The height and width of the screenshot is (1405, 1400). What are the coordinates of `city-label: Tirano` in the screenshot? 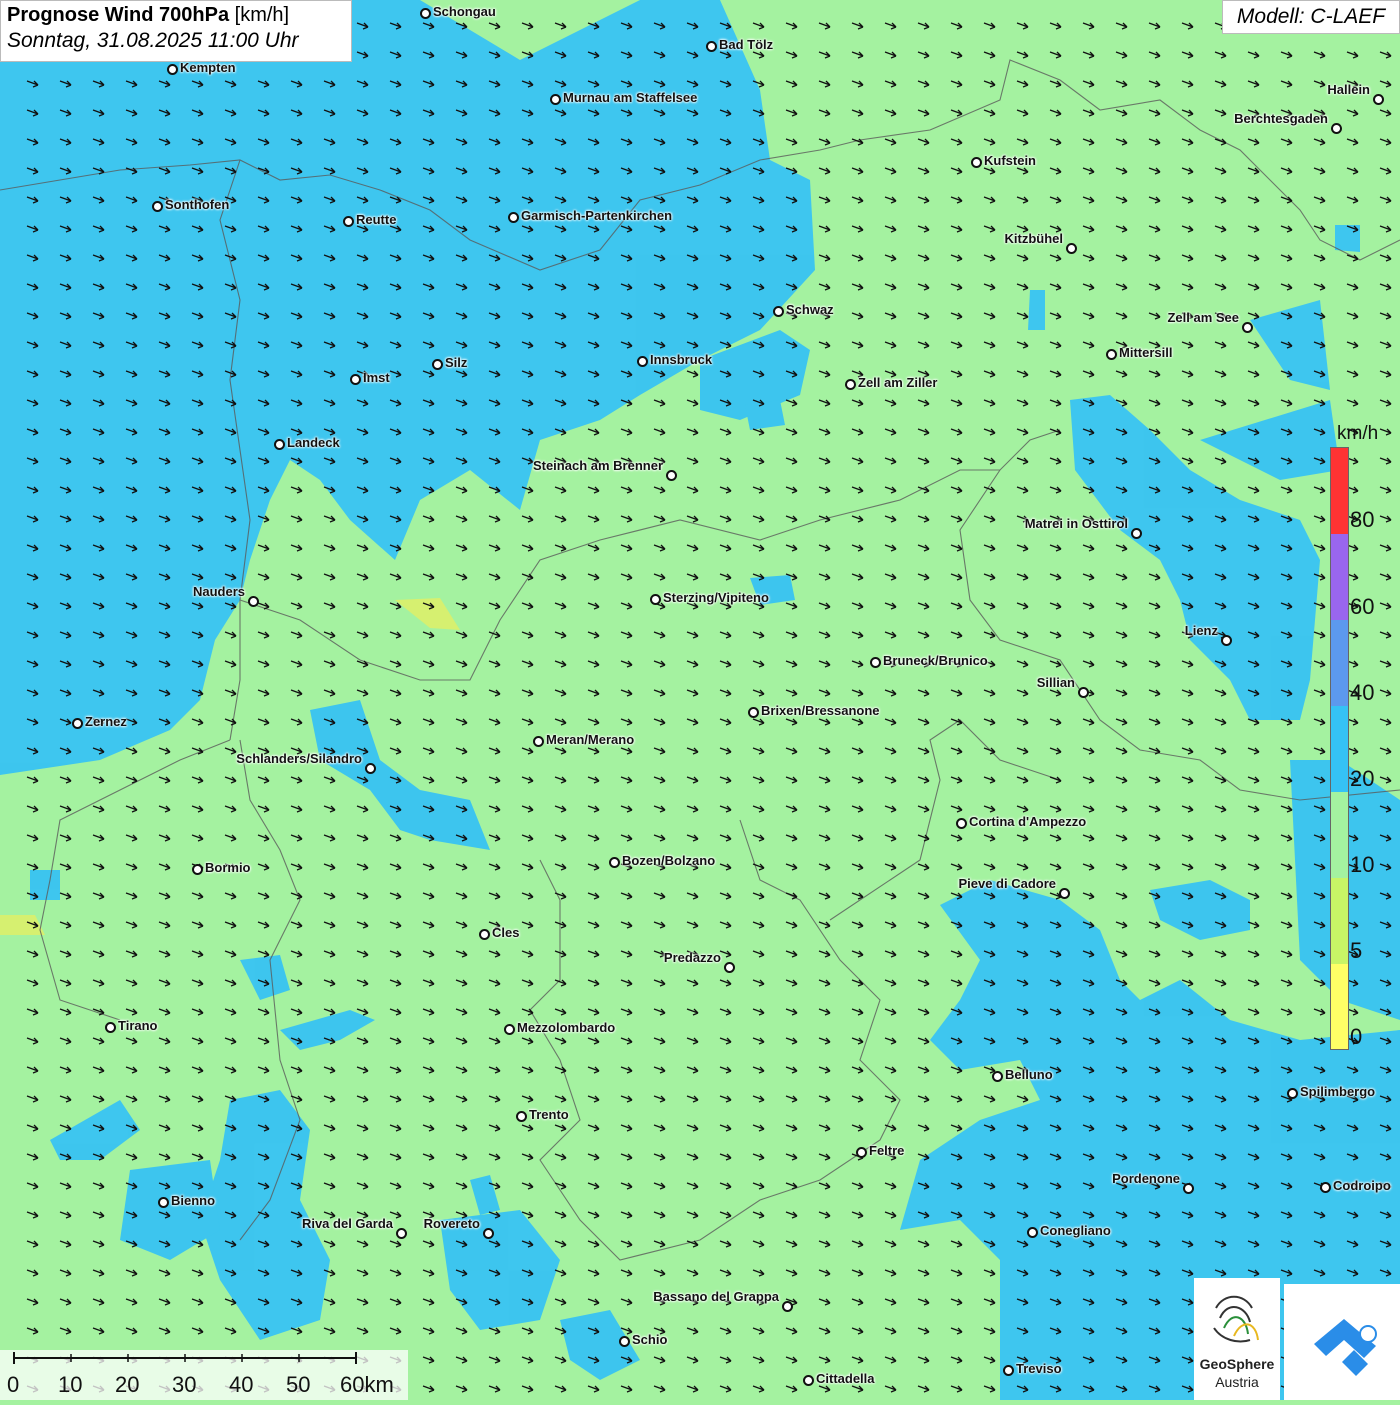 It's located at (138, 1025).